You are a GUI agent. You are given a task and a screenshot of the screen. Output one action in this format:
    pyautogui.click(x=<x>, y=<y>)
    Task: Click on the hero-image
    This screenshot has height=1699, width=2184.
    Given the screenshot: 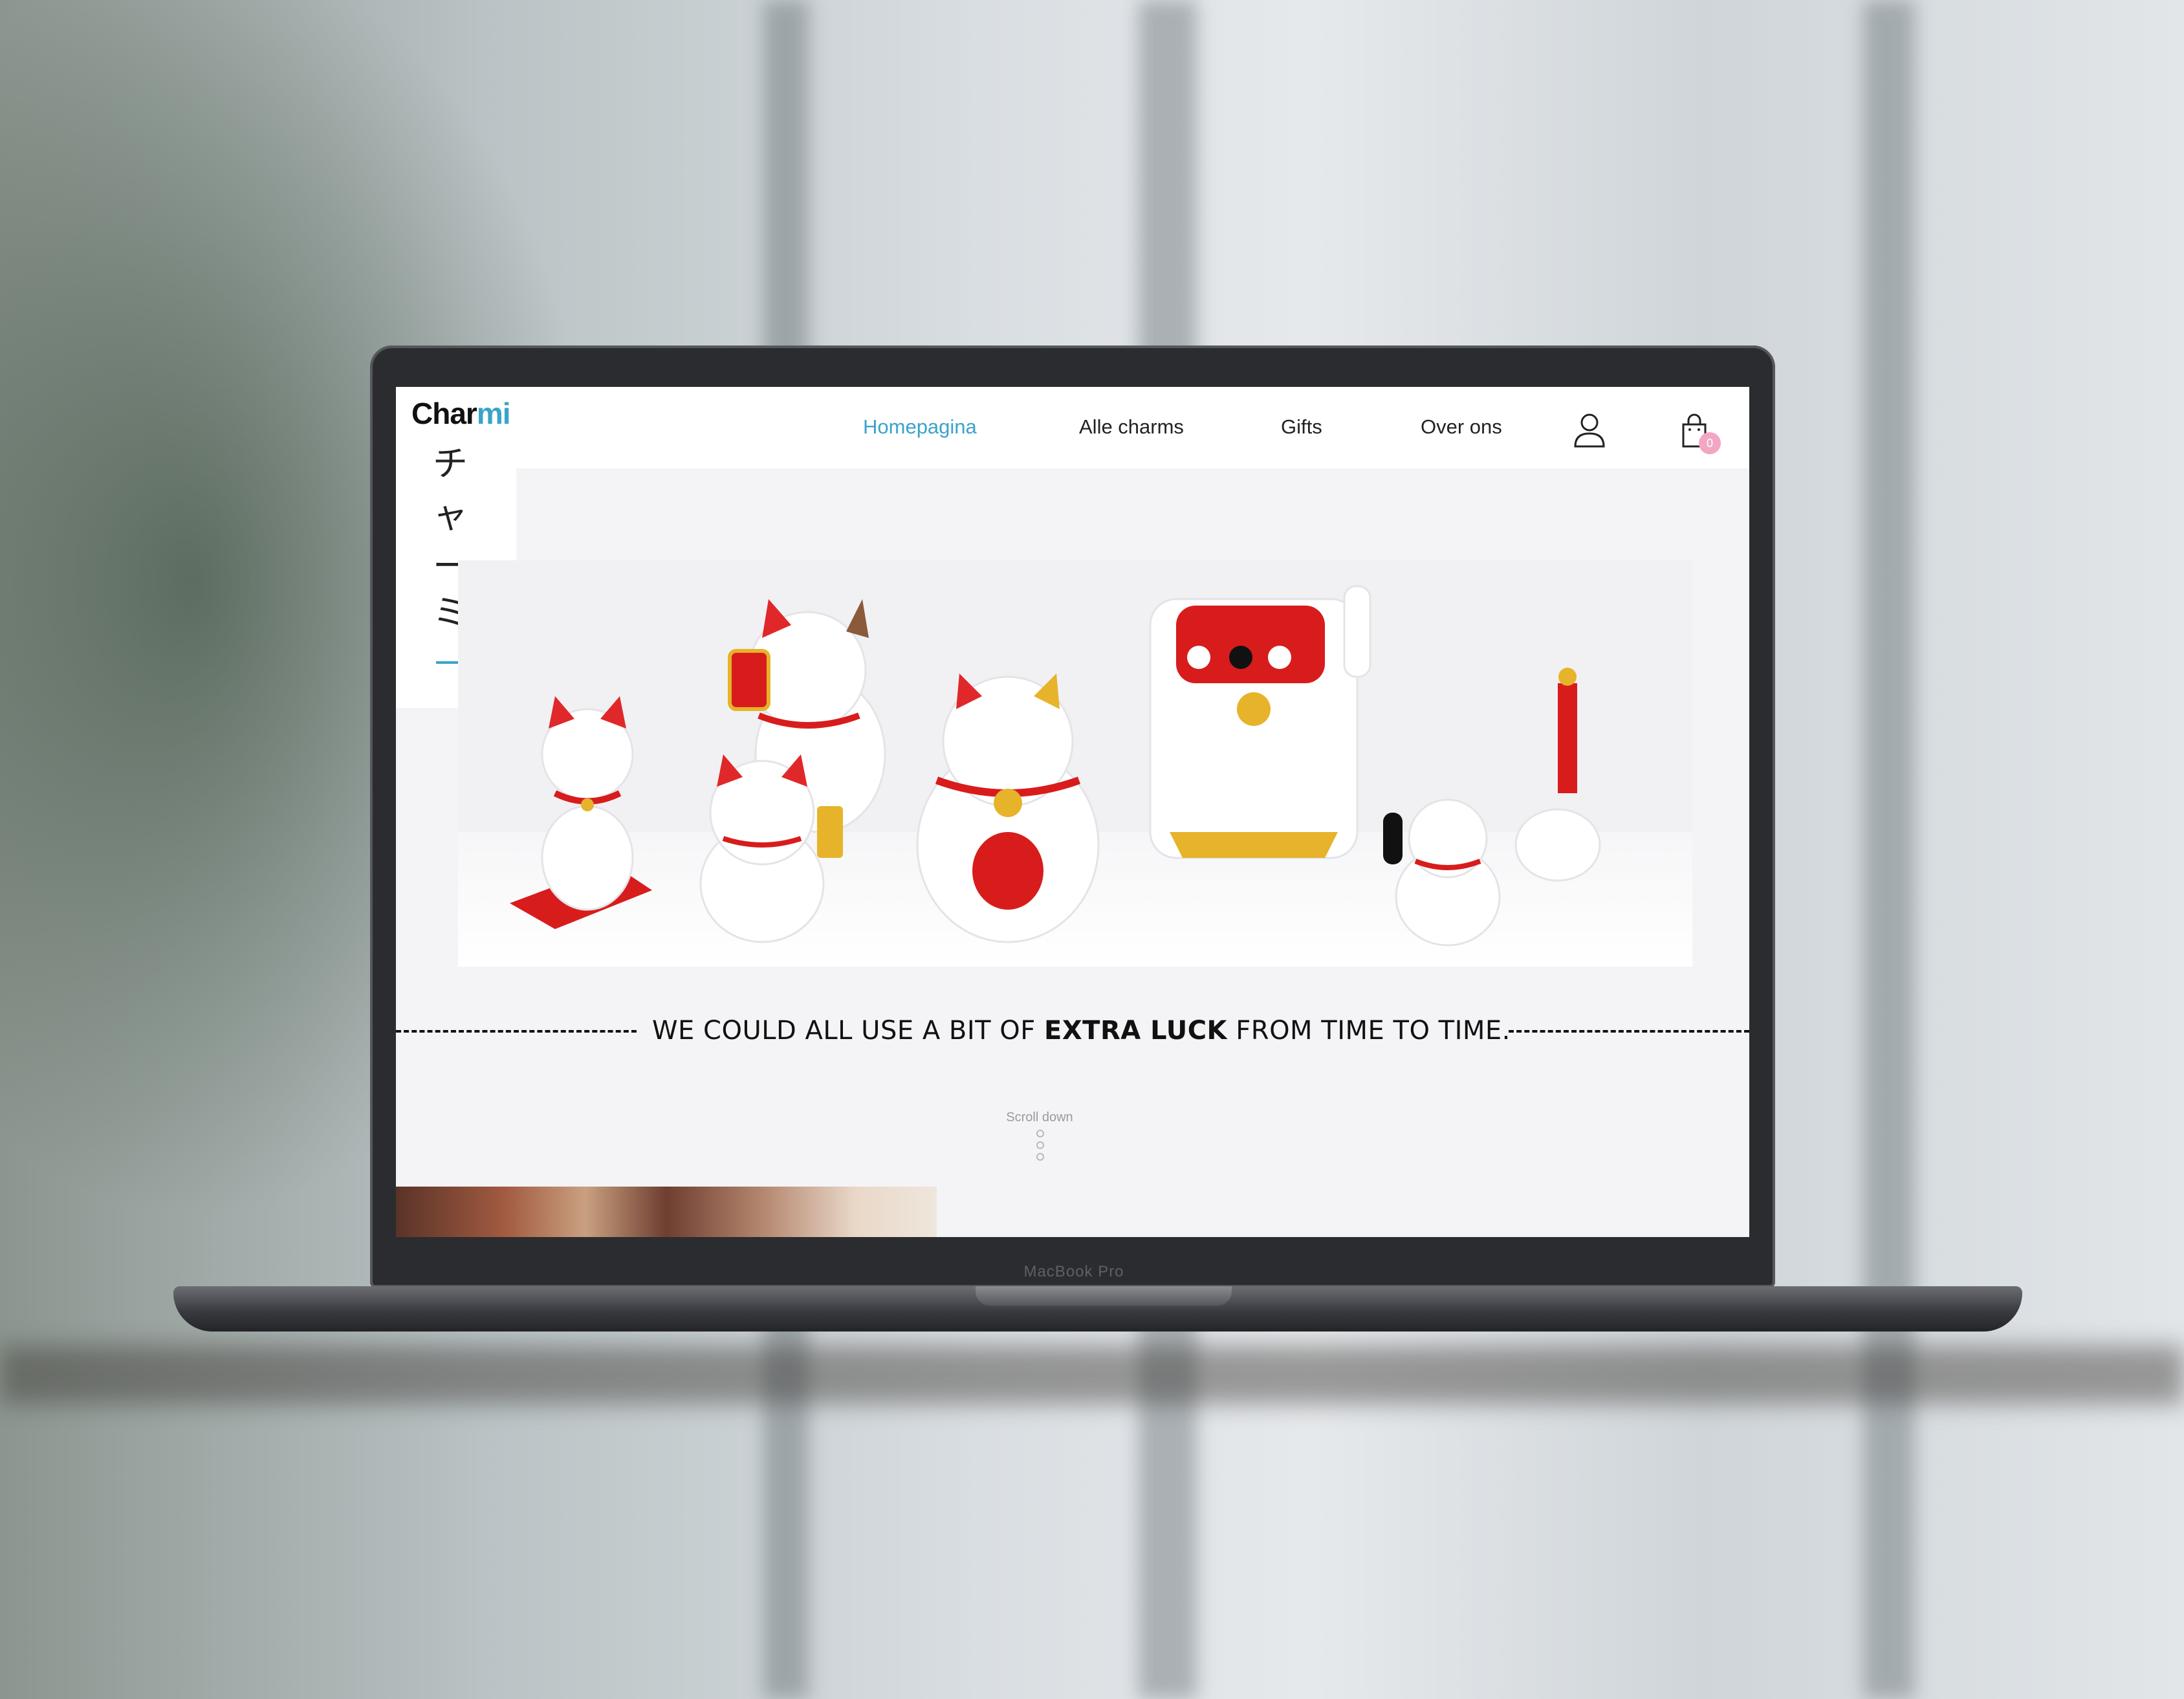 What is the action you would take?
    pyautogui.click(x=1075, y=764)
    